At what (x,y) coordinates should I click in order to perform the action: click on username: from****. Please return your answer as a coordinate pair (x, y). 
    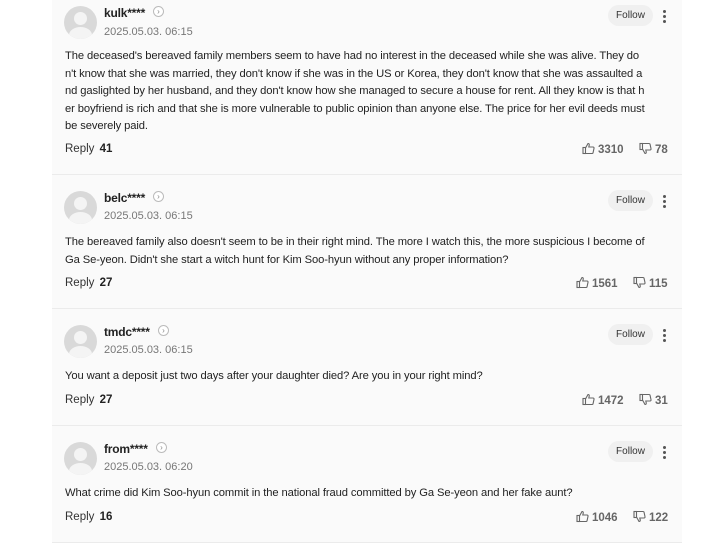
    Looking at the image, I should click on (126, 449).